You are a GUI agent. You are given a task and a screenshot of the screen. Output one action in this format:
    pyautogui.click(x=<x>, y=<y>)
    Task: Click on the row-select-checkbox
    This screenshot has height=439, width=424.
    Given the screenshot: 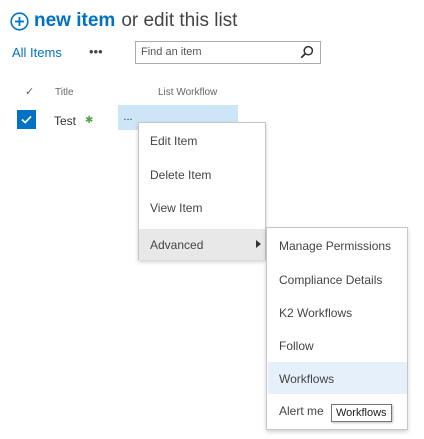 What is the action you would take?
    pyautogui.click(x=26, y=119)
    